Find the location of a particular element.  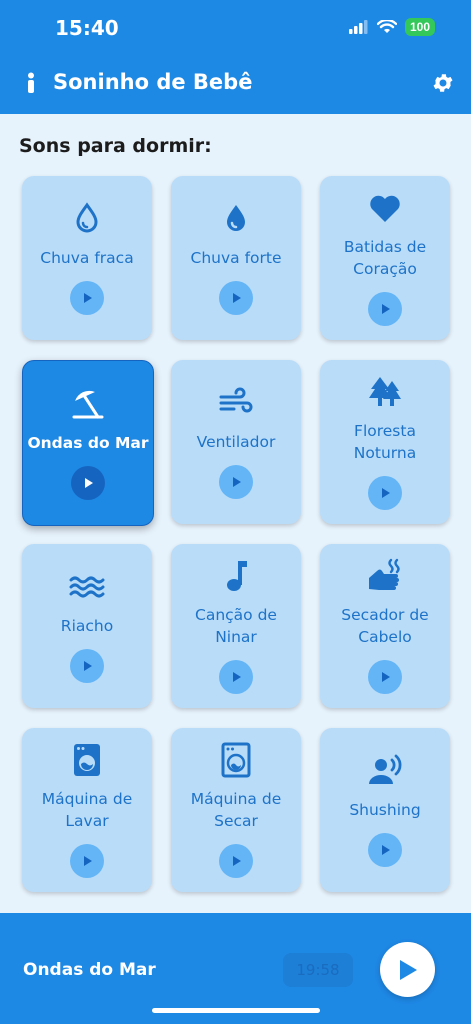

hand-heat-icon is located at coordinates (384, 574).